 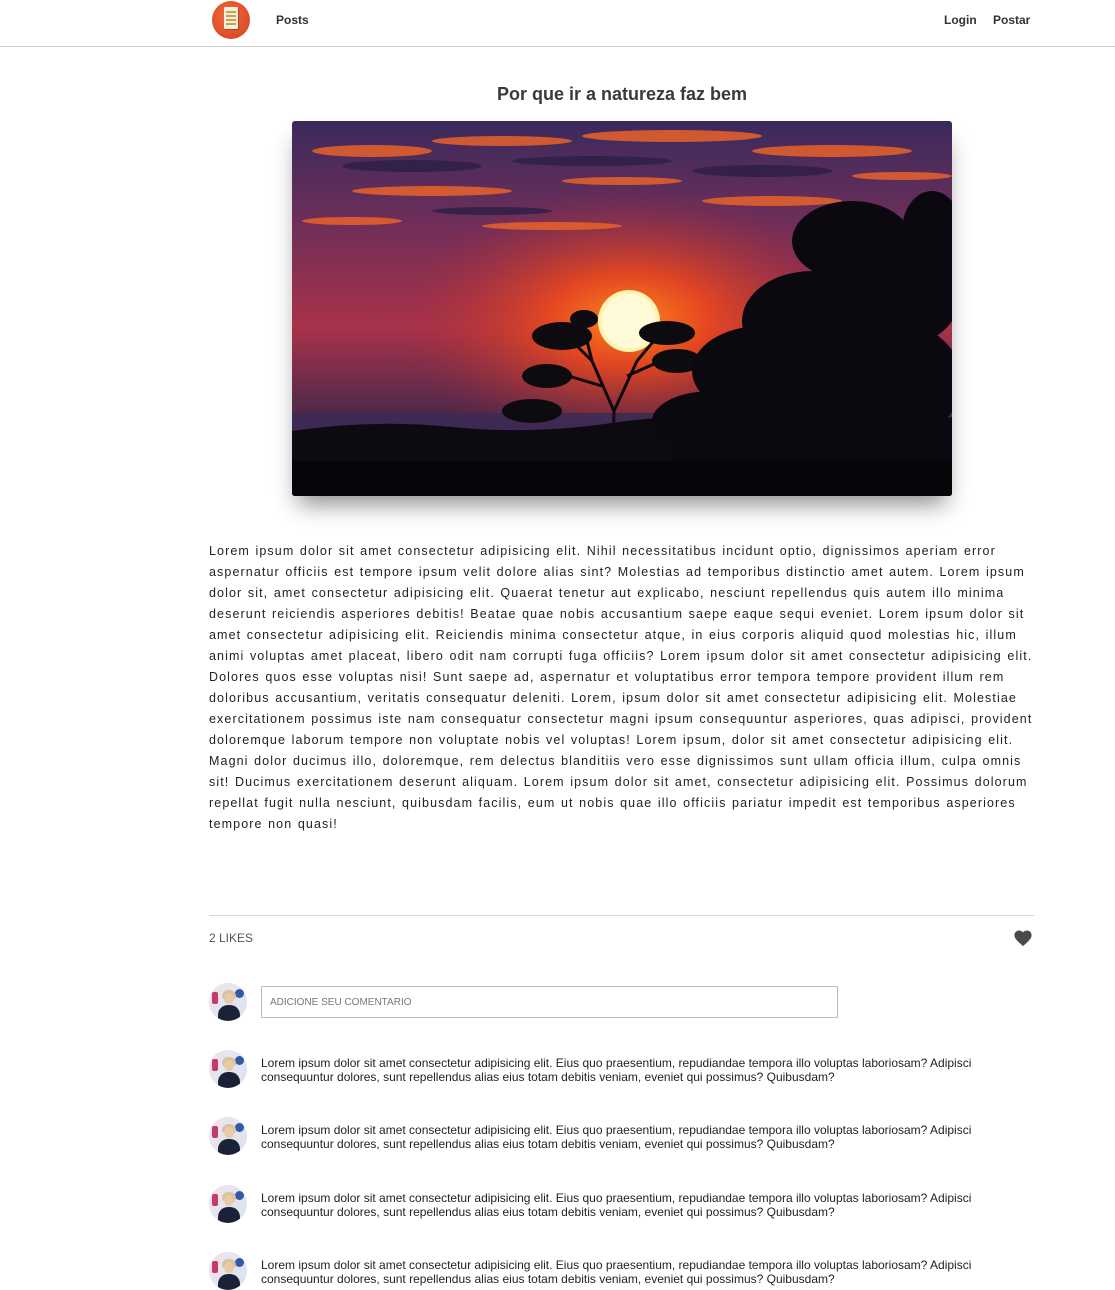 I want to click on nav-link-postar: Postar, so click(x=1011, y=20).